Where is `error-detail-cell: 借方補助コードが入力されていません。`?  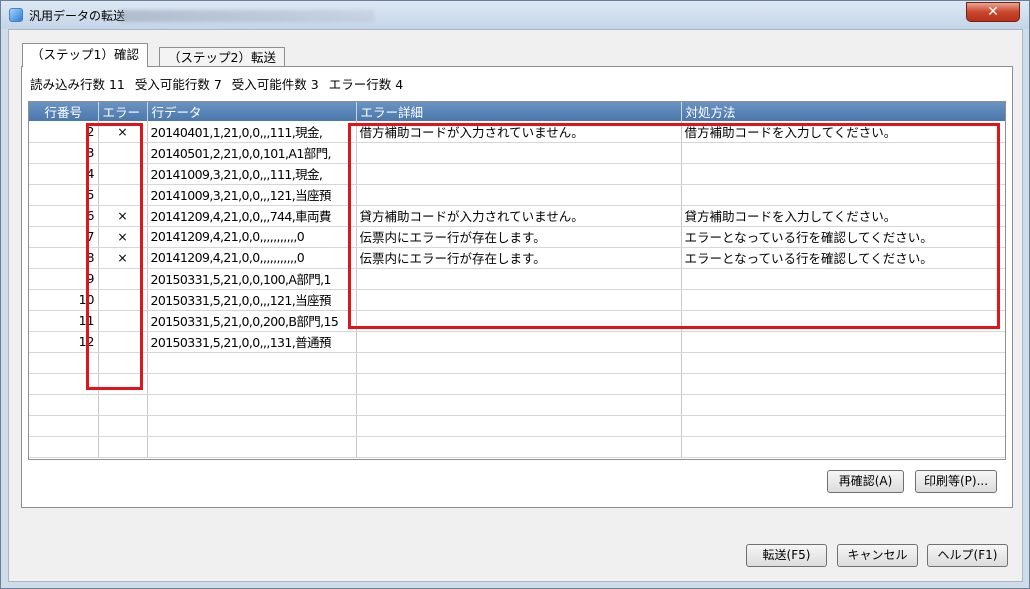
error-detail-cell: 借方補助コードが入力されていません。 is located at coordinates (519, 132).